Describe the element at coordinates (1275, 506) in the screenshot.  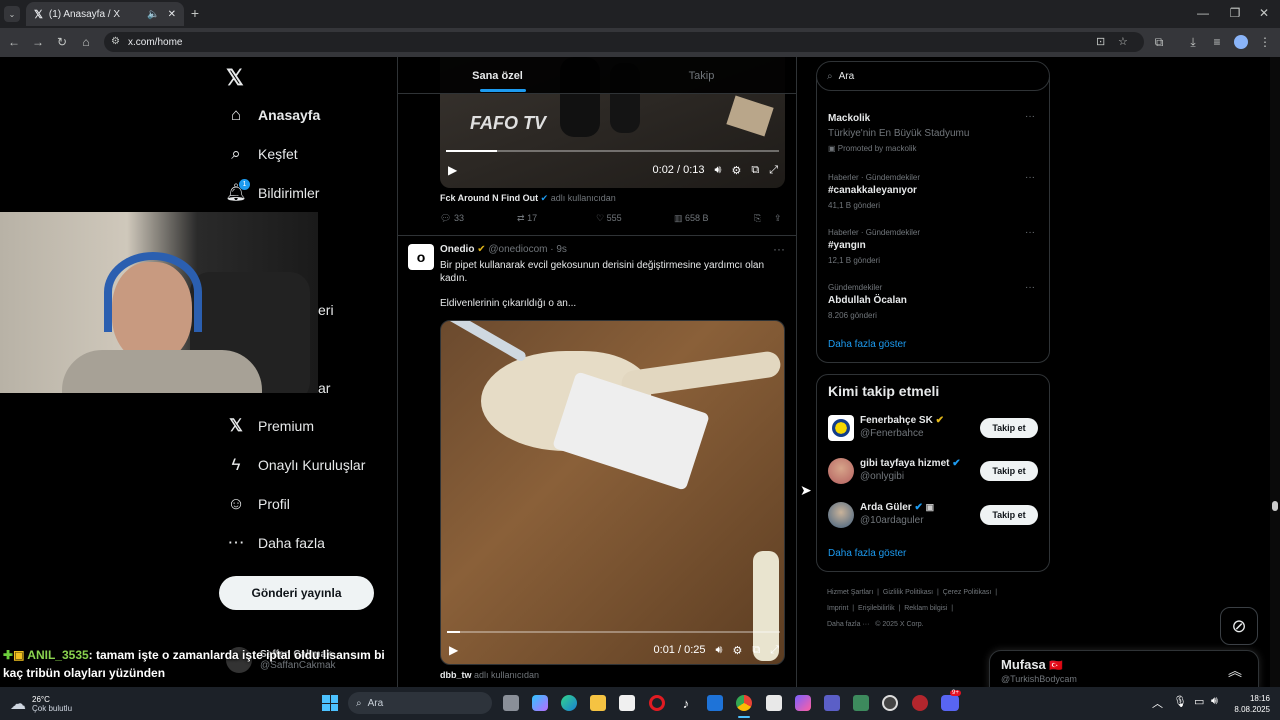
I see `scrollbar-thumb` at that location.